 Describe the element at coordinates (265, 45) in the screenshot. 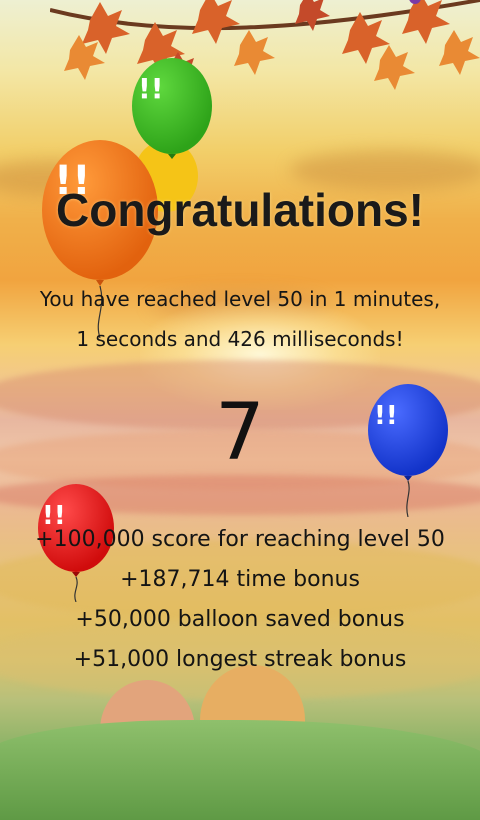

I see `autumn-leaves` at that location.